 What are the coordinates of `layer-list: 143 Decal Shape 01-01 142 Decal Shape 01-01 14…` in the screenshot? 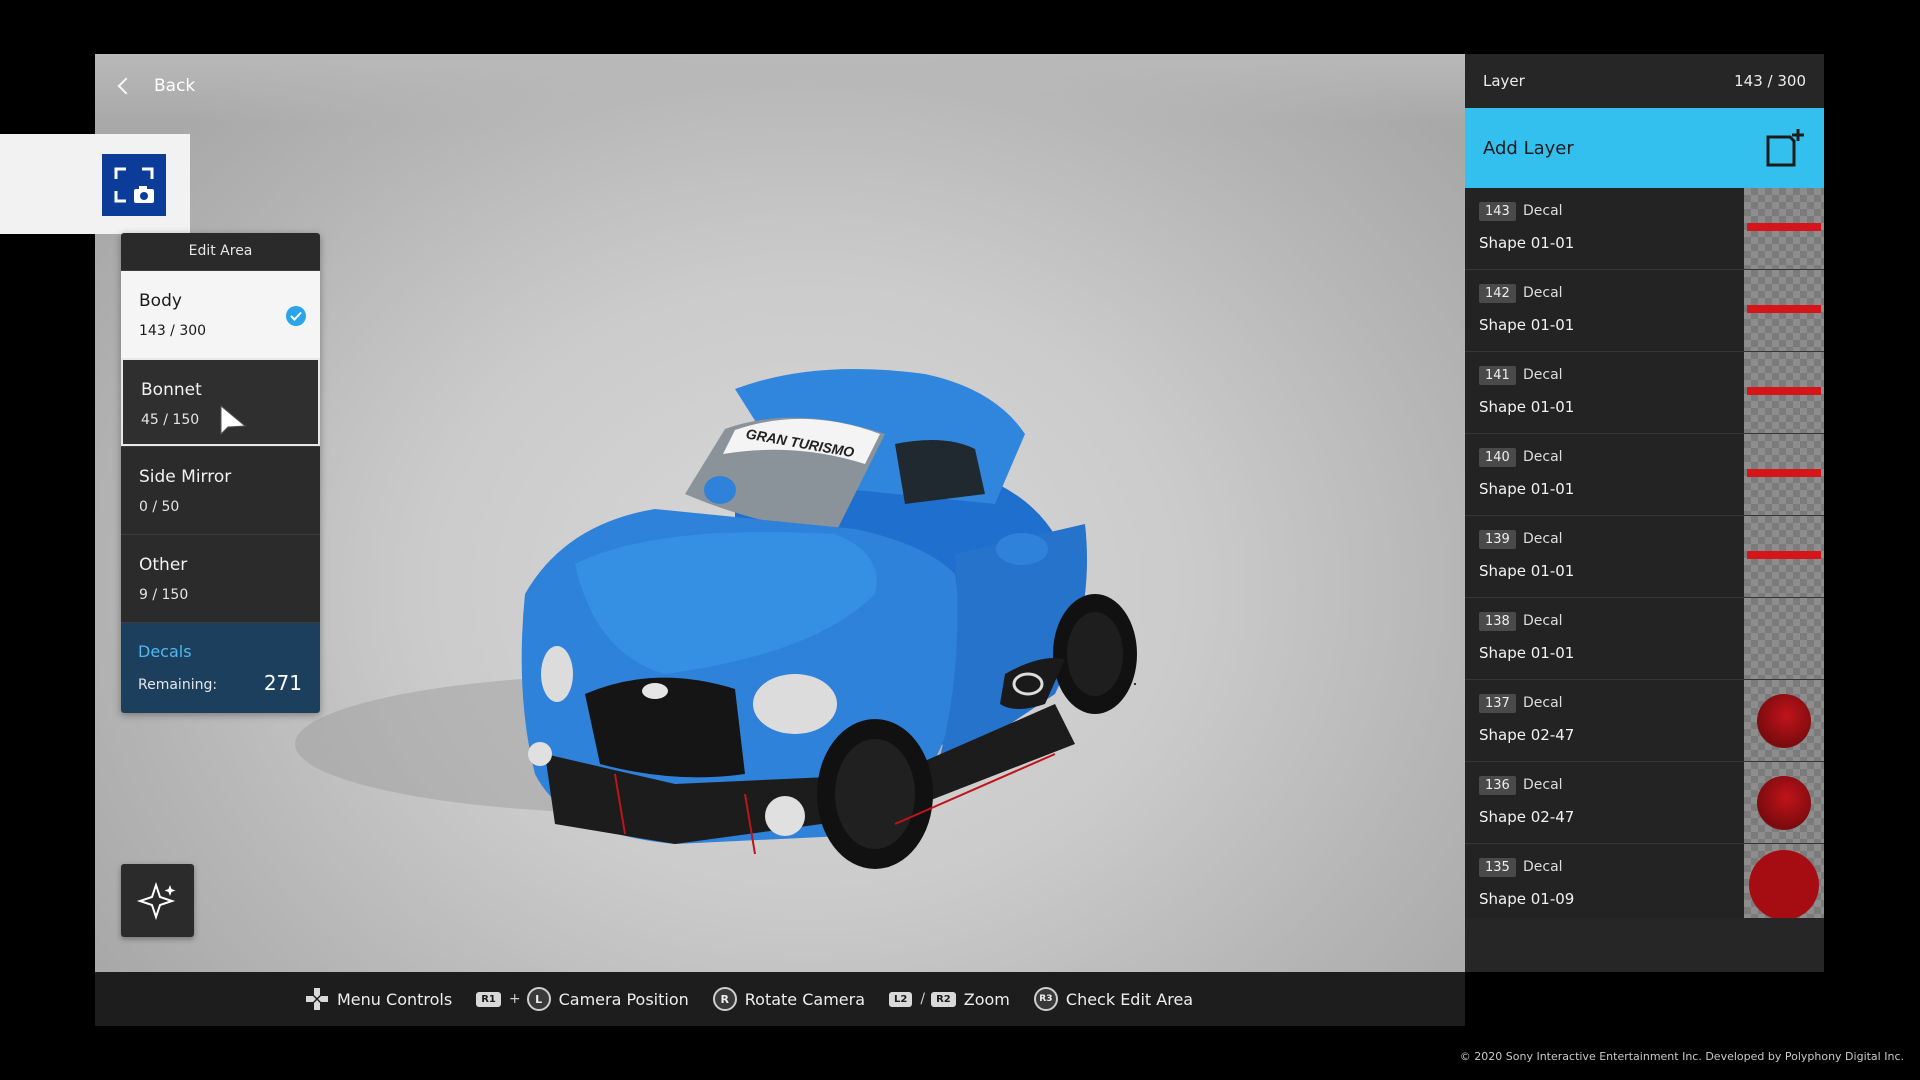 It's located at (1644, 553).